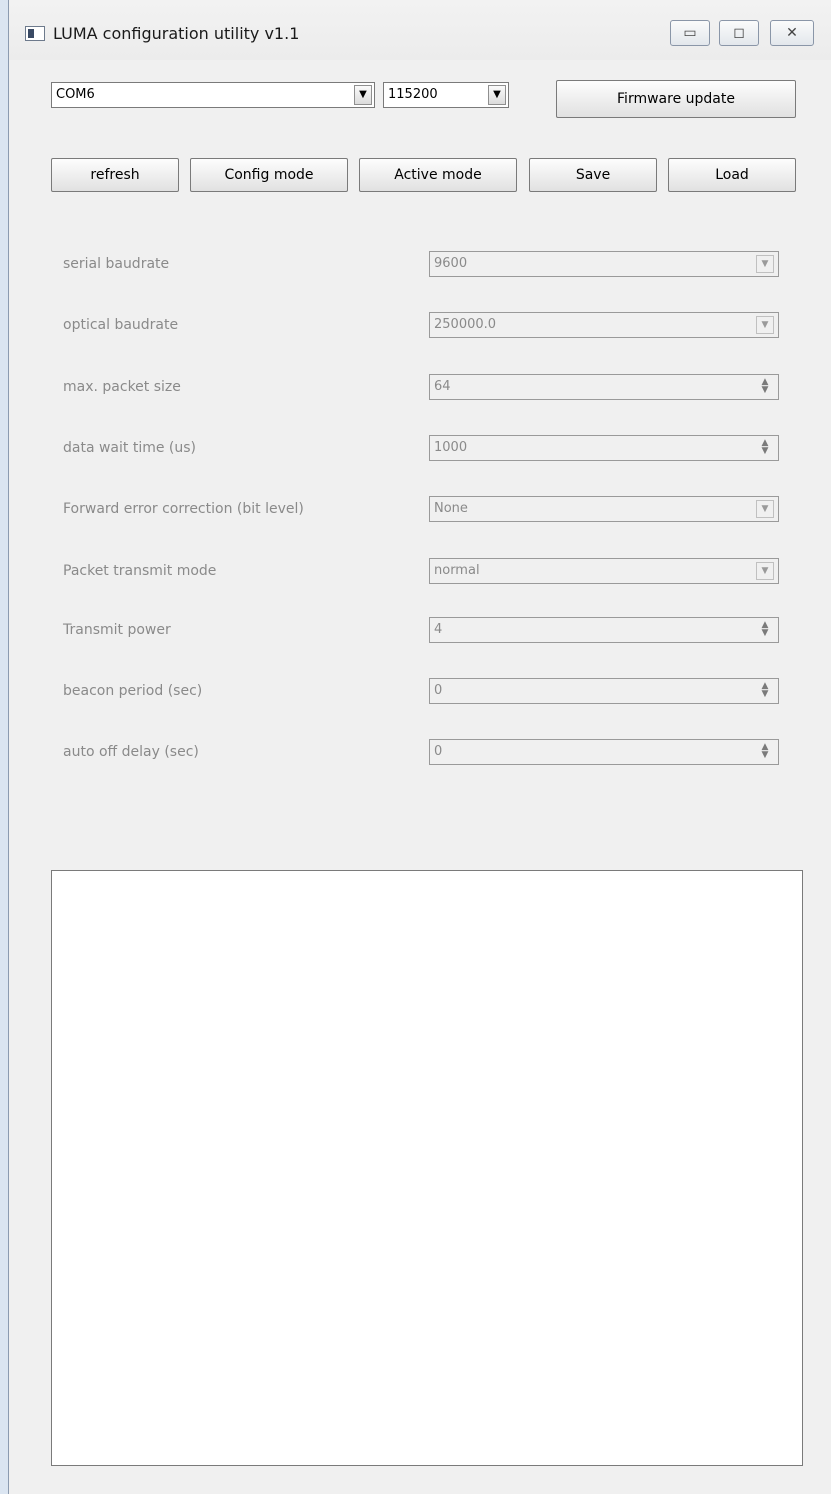 The image size is (831, 1494). I want to click on setting-value: normal, so click(457, 570).